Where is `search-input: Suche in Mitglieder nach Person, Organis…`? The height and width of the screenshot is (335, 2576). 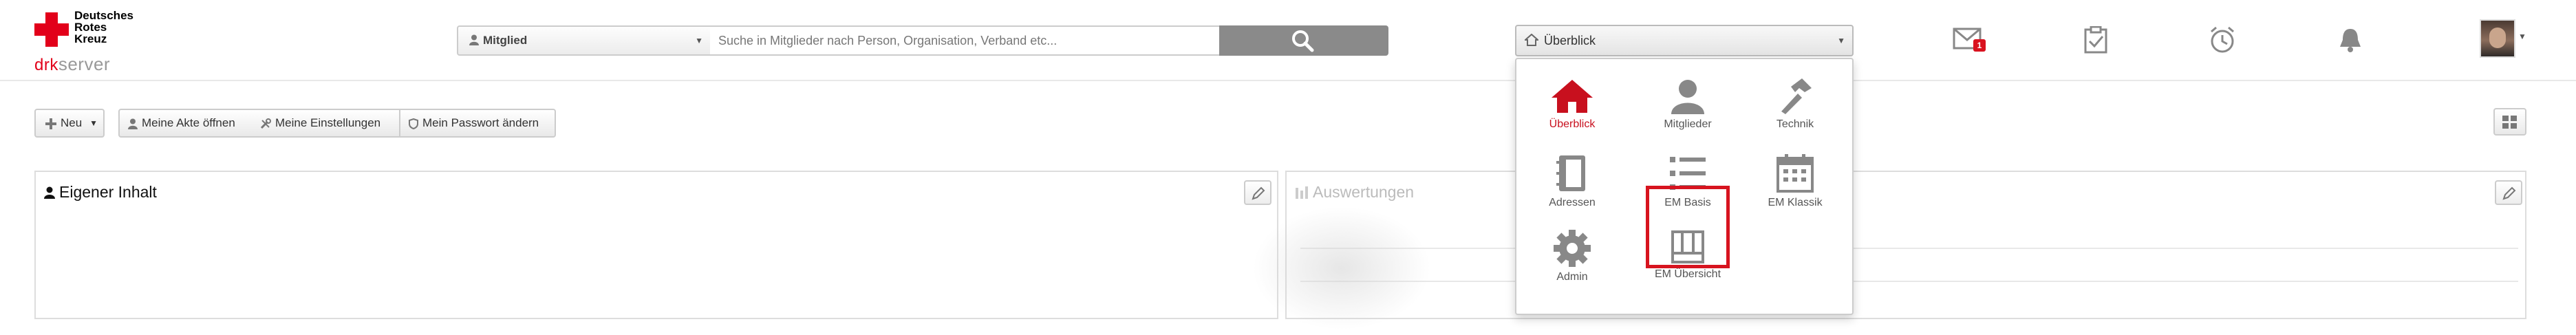
search-input: Suche in Mitglieder nach Person, Organis… is located at coordinates (965, 40).